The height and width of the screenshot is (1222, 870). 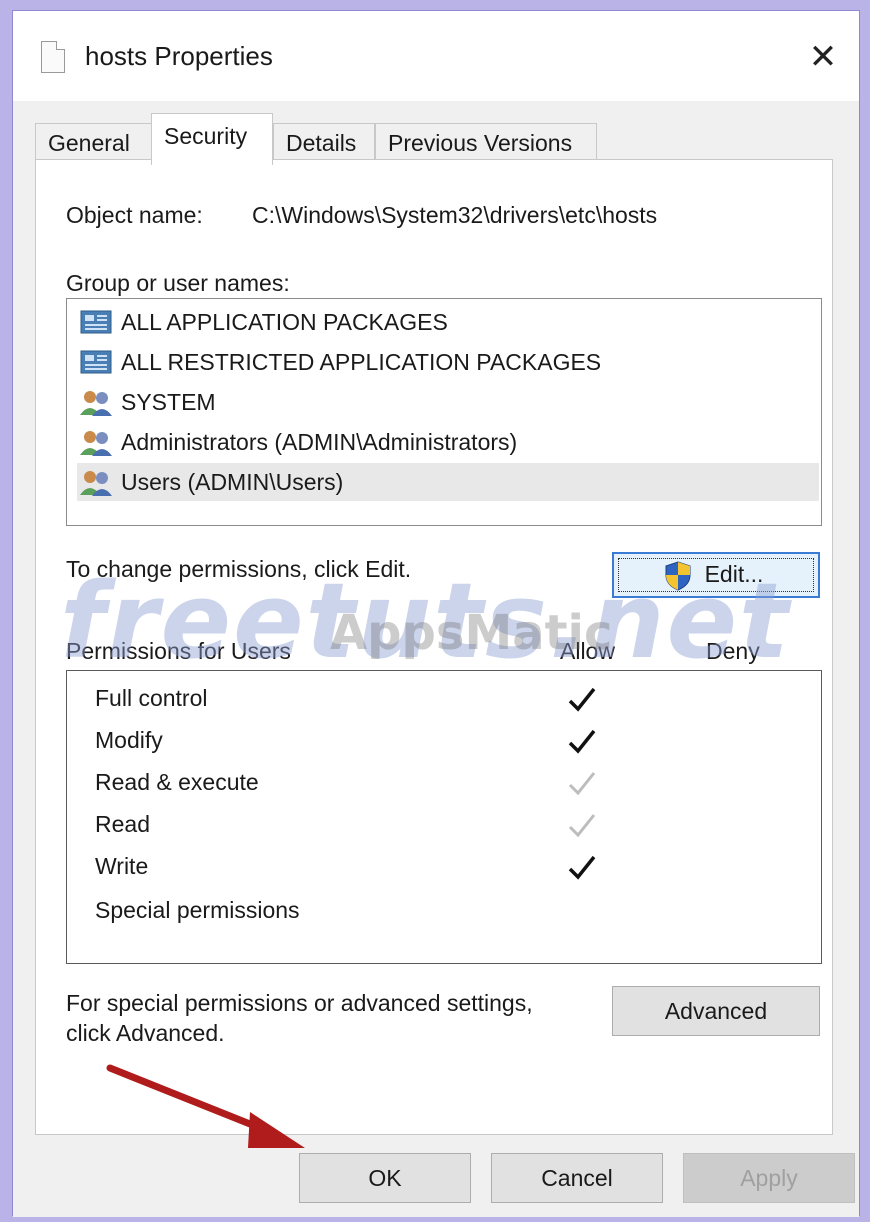 What do you see at coordinates (577, 1178) in the screenshot?
I see `cancel-button: Cancel` at bounding box center [577, 1178].